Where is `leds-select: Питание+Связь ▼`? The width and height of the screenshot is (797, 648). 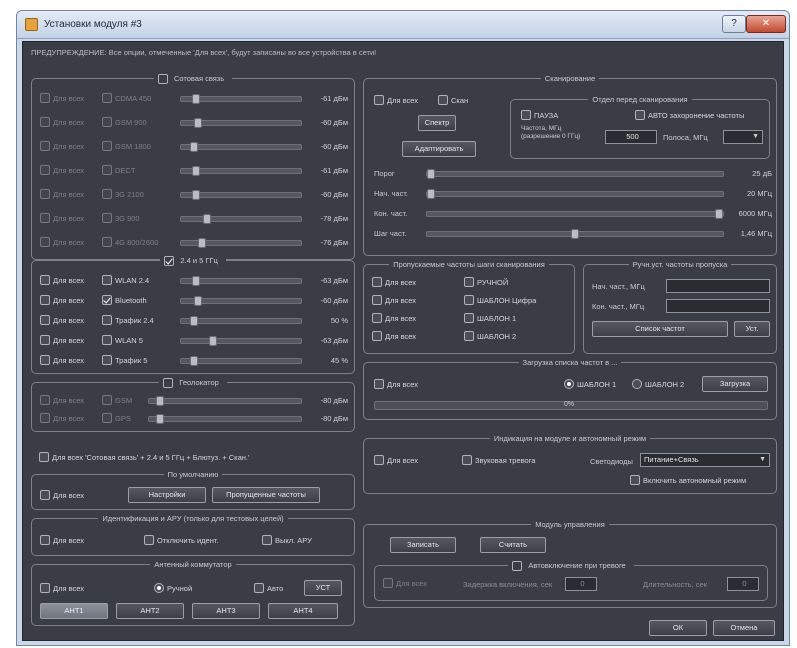
leds-select: Питание+Связь ▼ is located at coordinates (705, 460).